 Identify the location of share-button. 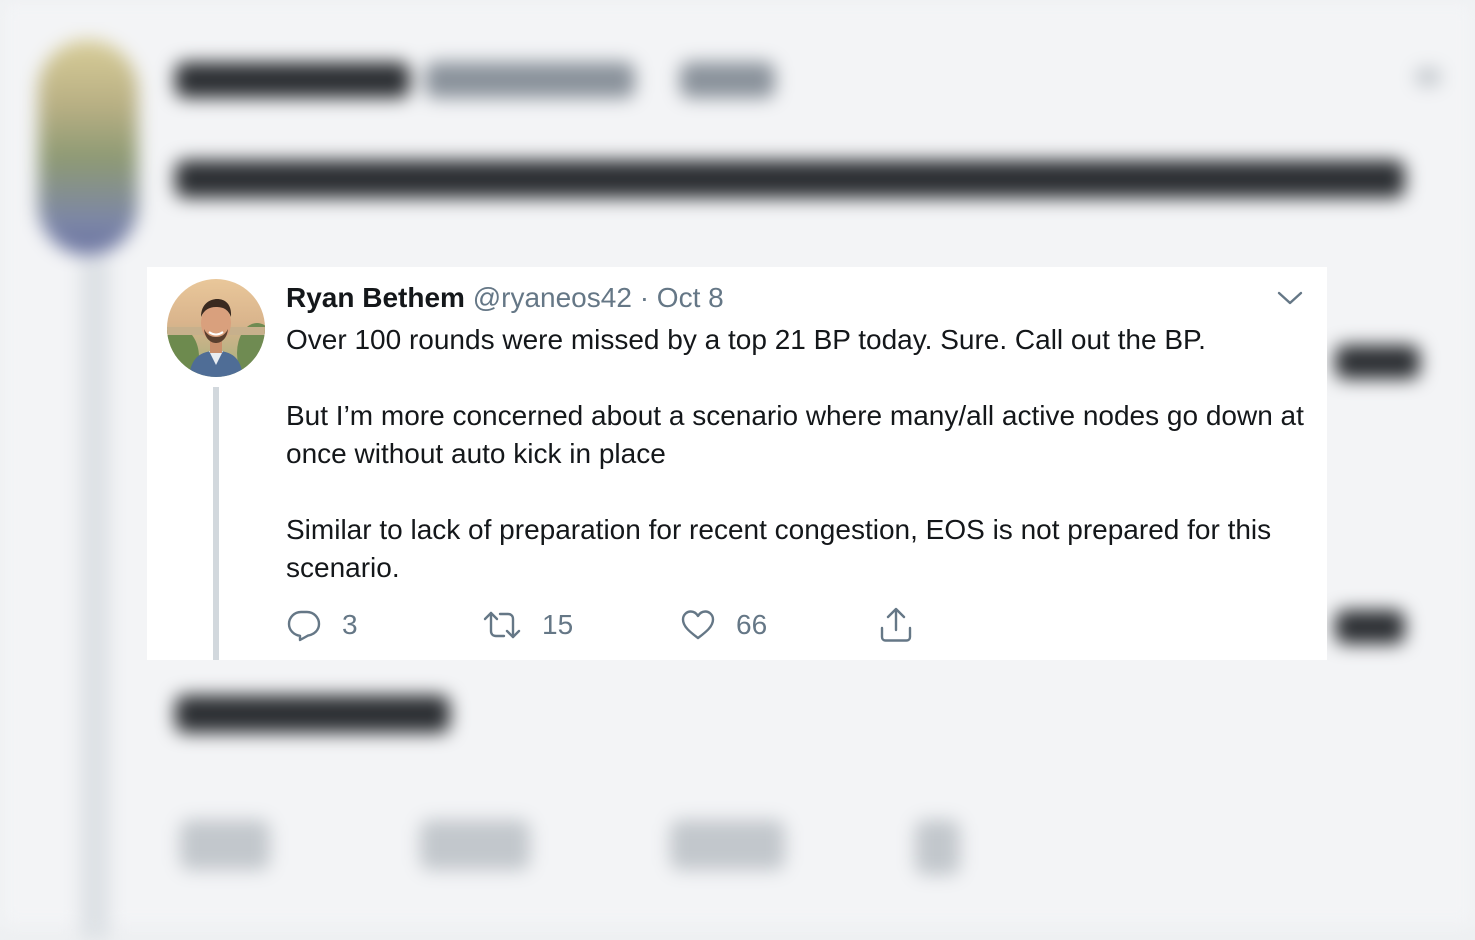
(896, 625).